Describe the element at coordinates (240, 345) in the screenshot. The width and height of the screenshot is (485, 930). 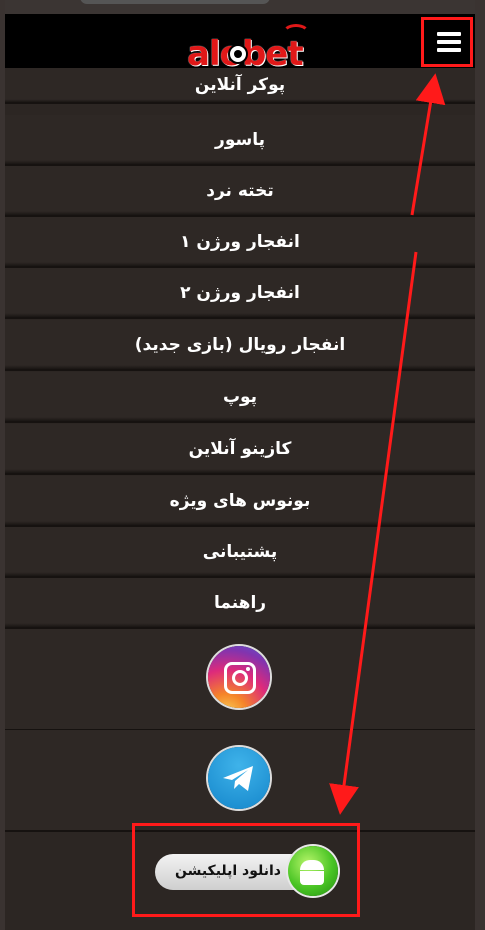
I see `menu-item-crash-royal: انفجار رویال (بازی جدید)` at that location.